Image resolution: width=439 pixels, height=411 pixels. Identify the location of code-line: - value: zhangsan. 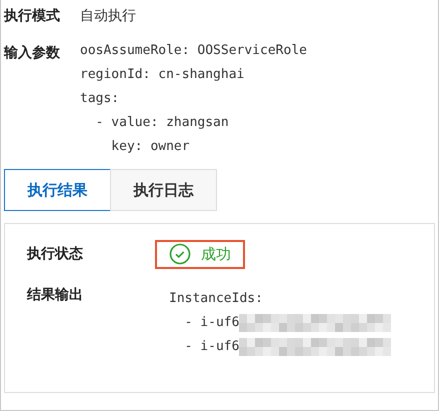
(162, 123).